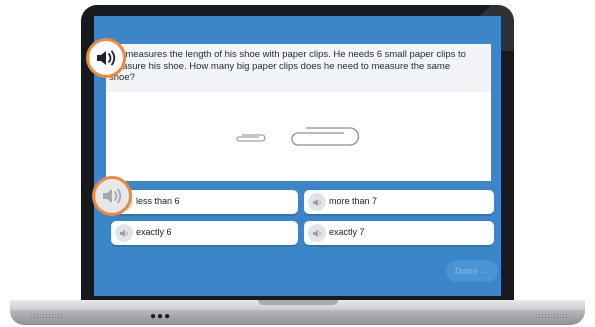  Describe the element at coordinates (158, 201) in the screenshot. I see `choice-label: less than 6` at that location.